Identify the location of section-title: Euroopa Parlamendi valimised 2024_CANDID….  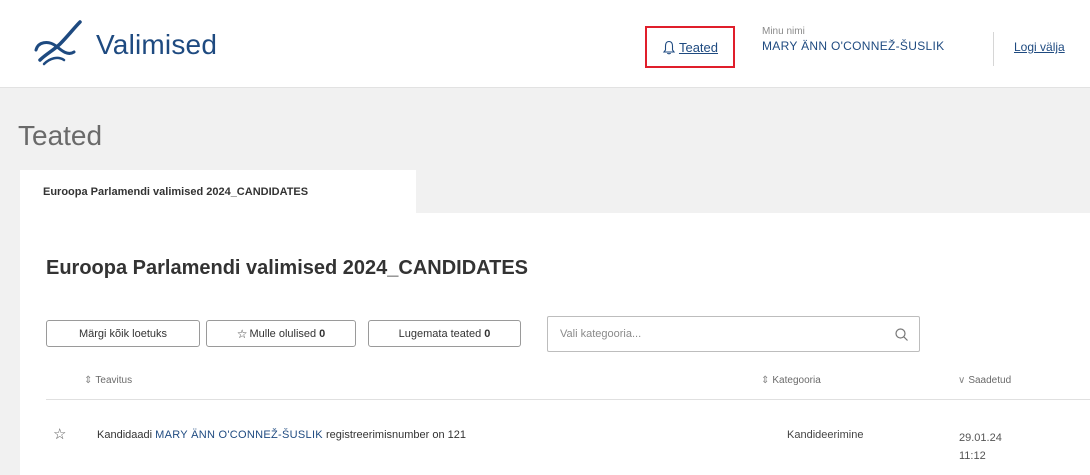
(287, 268).